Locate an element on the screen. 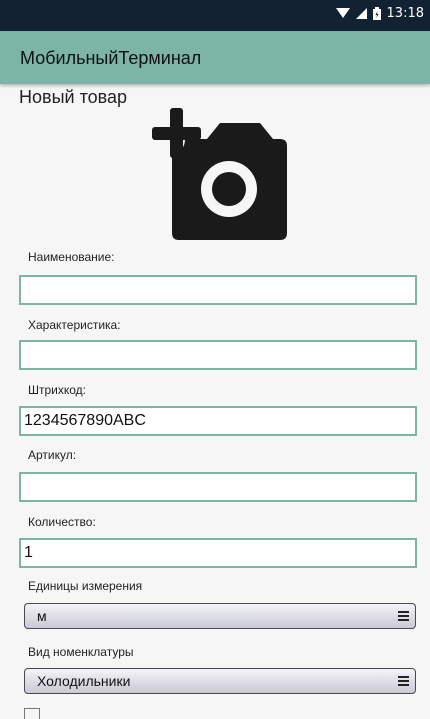  characteristic-label: Характеристика: is located at coordinates (74, 325).